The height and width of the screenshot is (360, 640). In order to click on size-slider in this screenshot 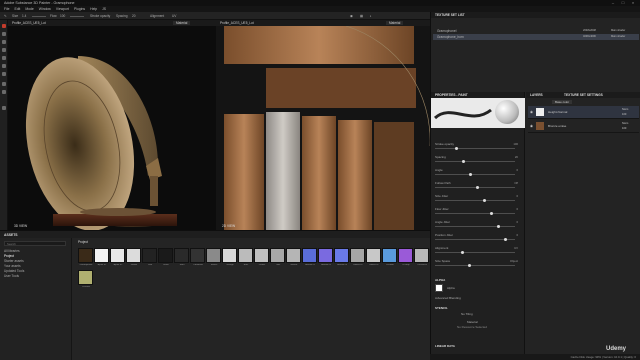, I will do `click(39, 16)`.